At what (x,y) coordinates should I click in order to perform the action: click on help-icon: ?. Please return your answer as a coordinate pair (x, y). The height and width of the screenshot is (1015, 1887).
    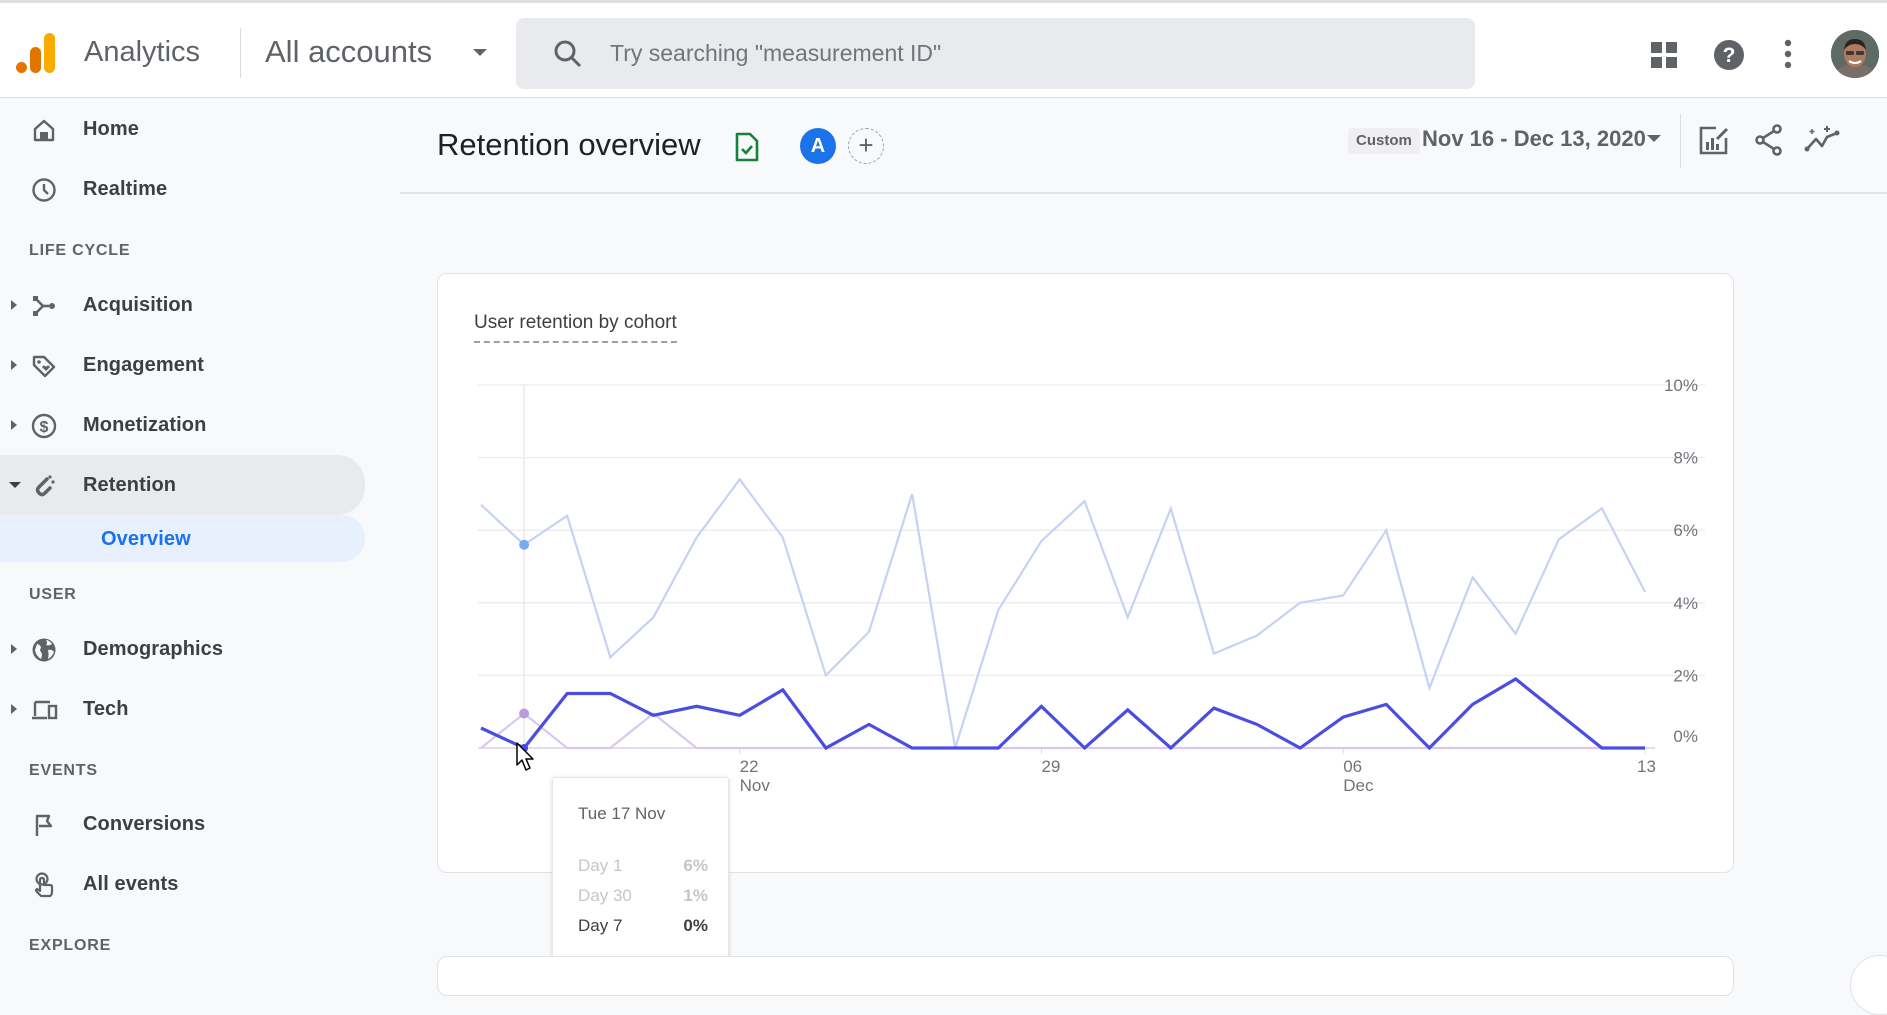
    Looking at the image, I should click on (1729, 55).